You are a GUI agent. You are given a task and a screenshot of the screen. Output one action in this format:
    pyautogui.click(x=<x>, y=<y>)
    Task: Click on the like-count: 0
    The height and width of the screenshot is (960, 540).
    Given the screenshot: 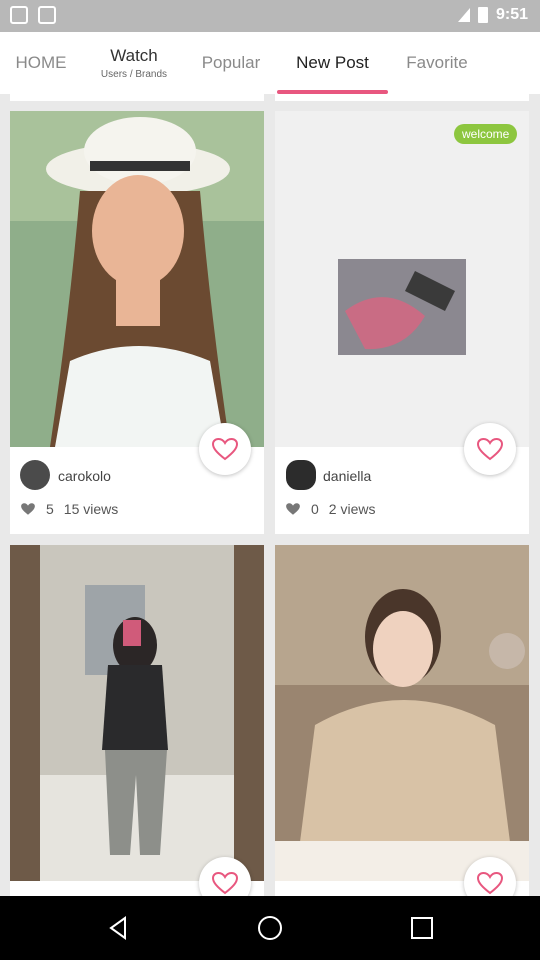 What is the action you would take?
    pyautogui.click(x=315, y=509)
    